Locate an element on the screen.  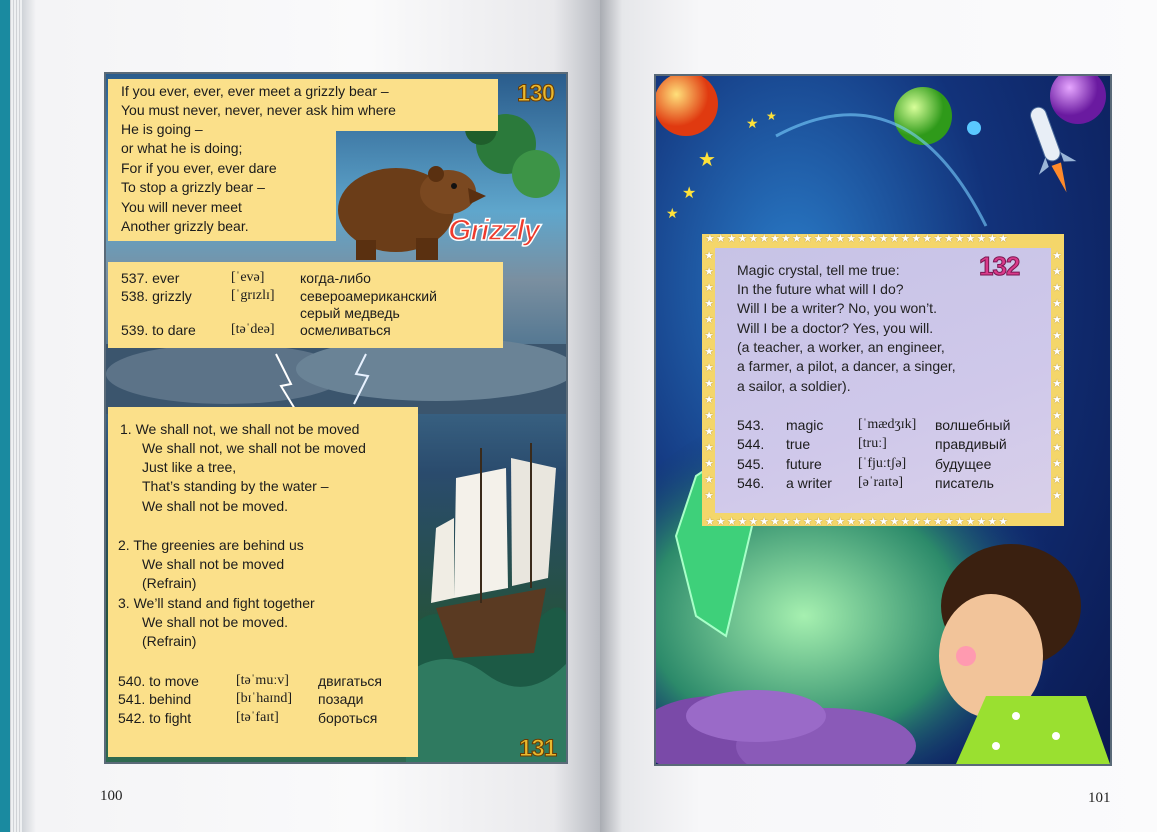
vocab-word: future is located at coordinates (804, 464).